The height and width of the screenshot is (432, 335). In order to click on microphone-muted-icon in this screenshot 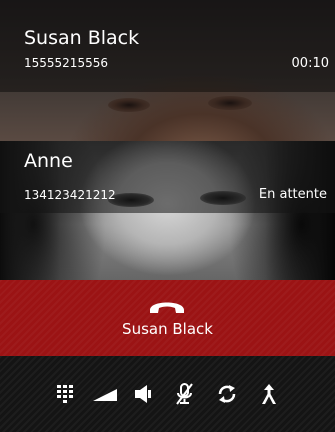, I will do `click(184, 394)`.